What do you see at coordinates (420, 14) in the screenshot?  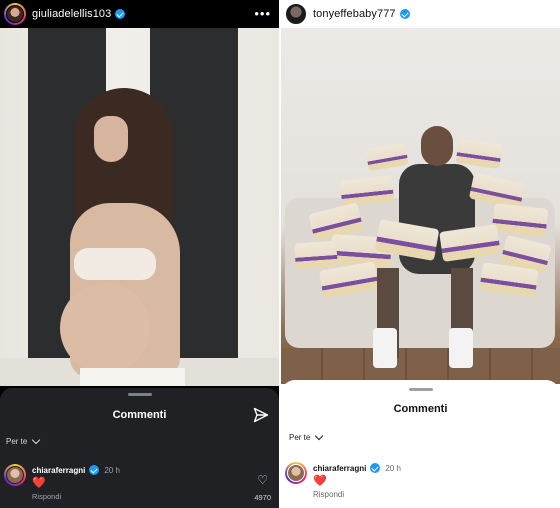 I see `post-header: tonyeffebaby777` at bounding box center [420, 14].